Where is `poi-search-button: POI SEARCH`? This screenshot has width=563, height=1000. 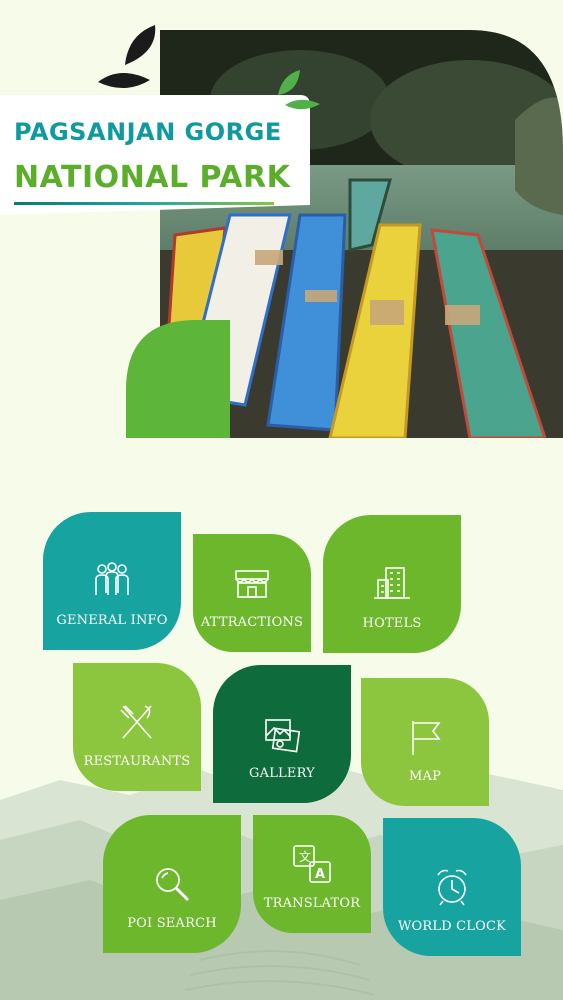 poi-search-button: POI SEARCH is located at coordinates (172, 884).